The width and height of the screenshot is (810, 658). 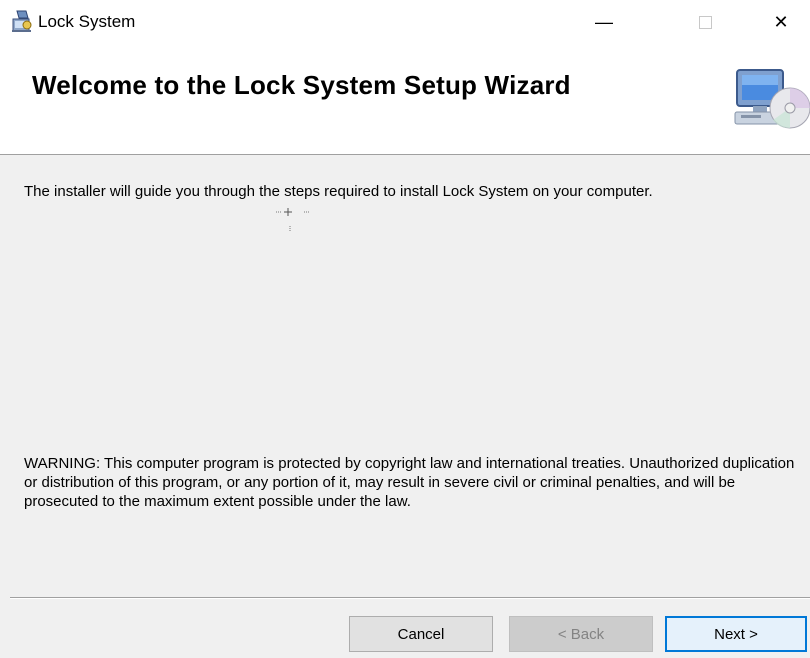 What do you see at coordinates (405, 22) in the screenshot?
I see `title-bar: Lock System — ✕` at bounding box center [405, 22].